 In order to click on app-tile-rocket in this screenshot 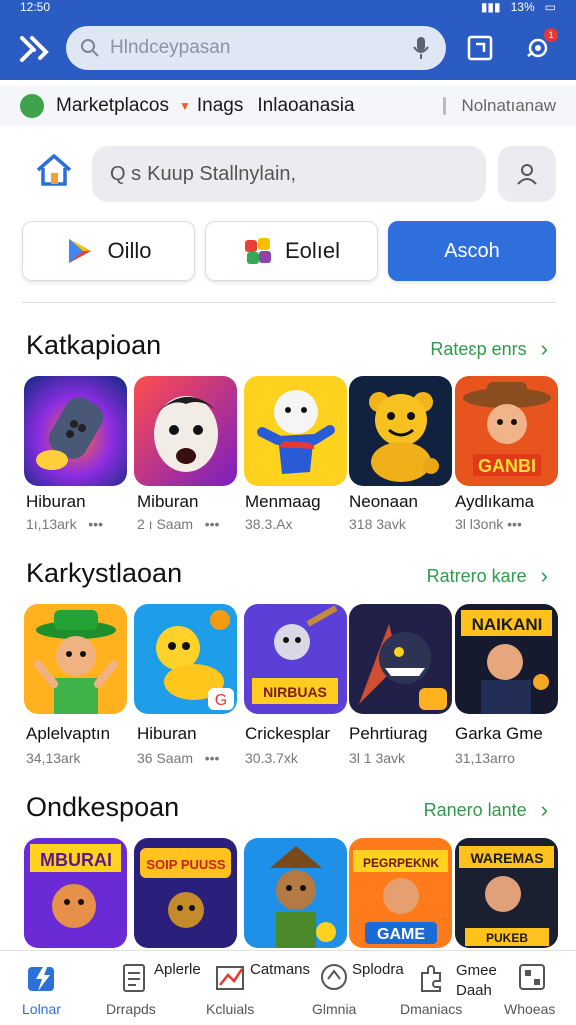, I will do `click(75, 431)`.